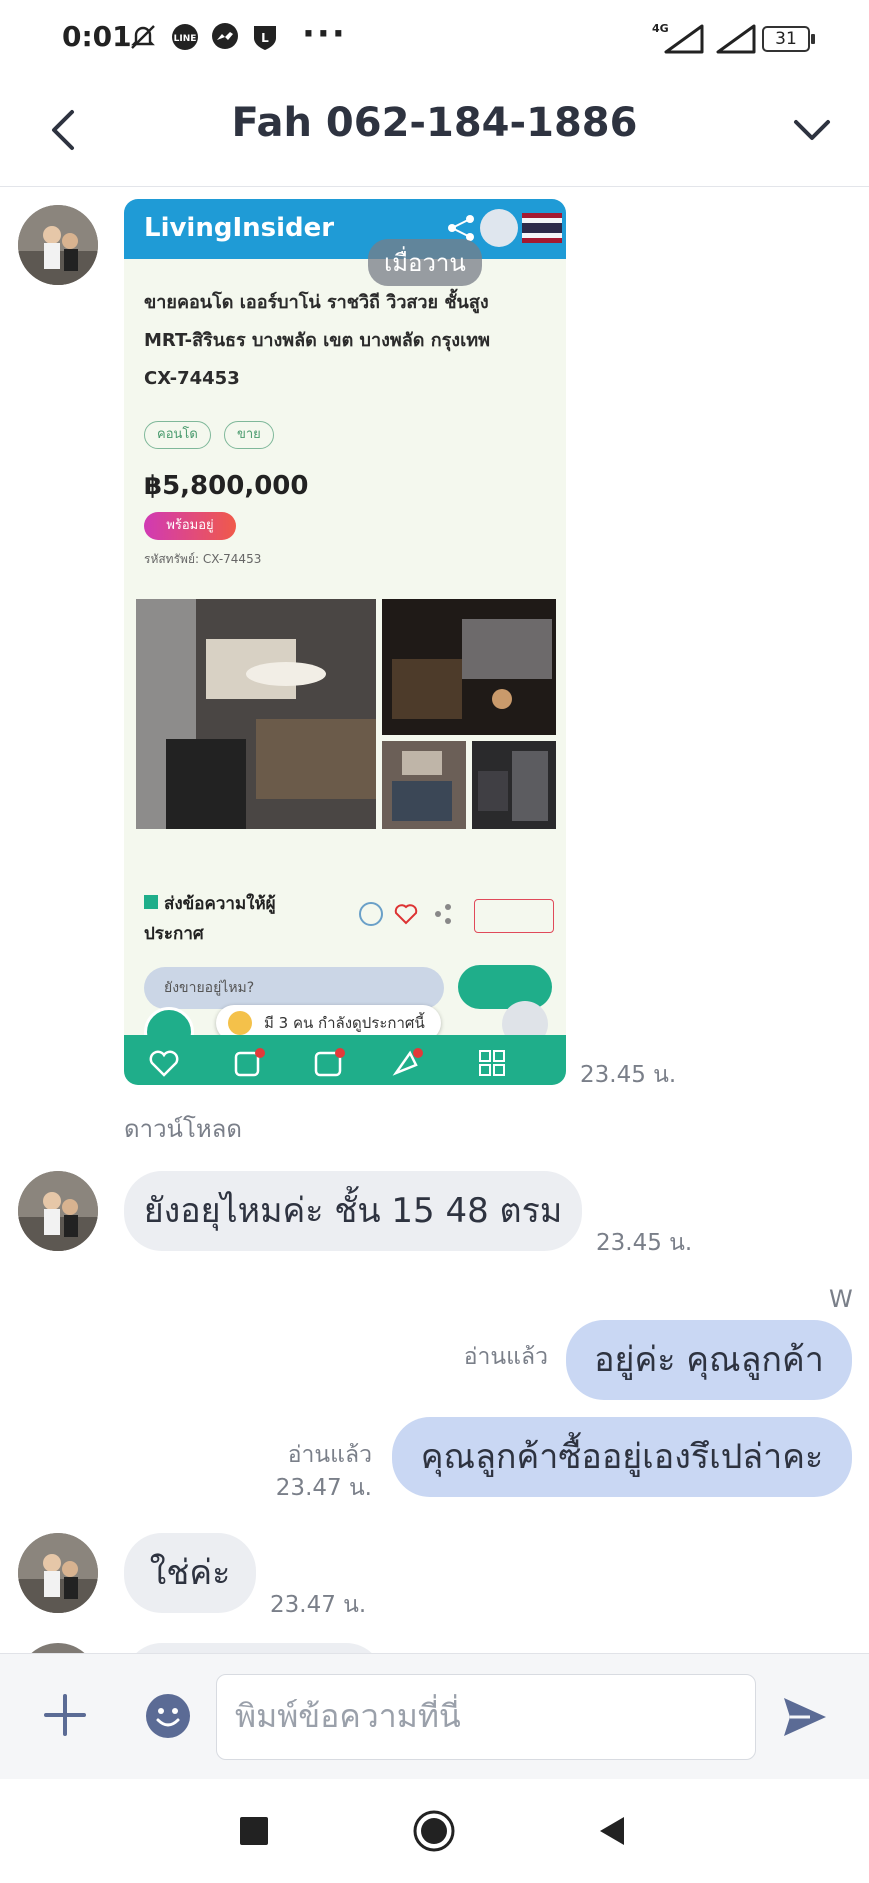 This screenshot has width=869, height=1883. I want to click on message-bubble: อยู่ค่ะ คุณลูกค้า, so click(709, 1360).